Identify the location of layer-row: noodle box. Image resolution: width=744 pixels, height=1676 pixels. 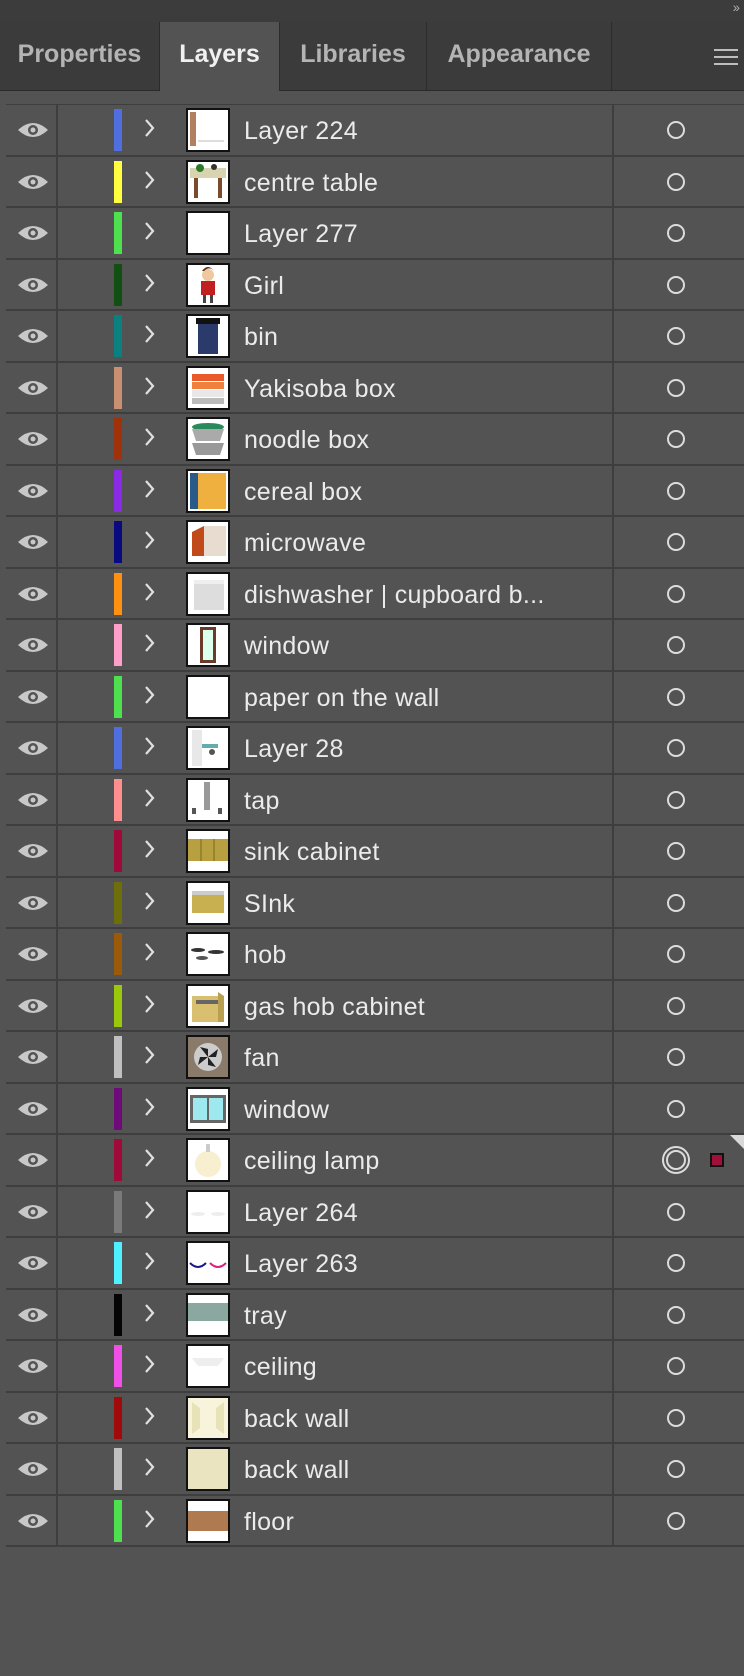
(375, 440).